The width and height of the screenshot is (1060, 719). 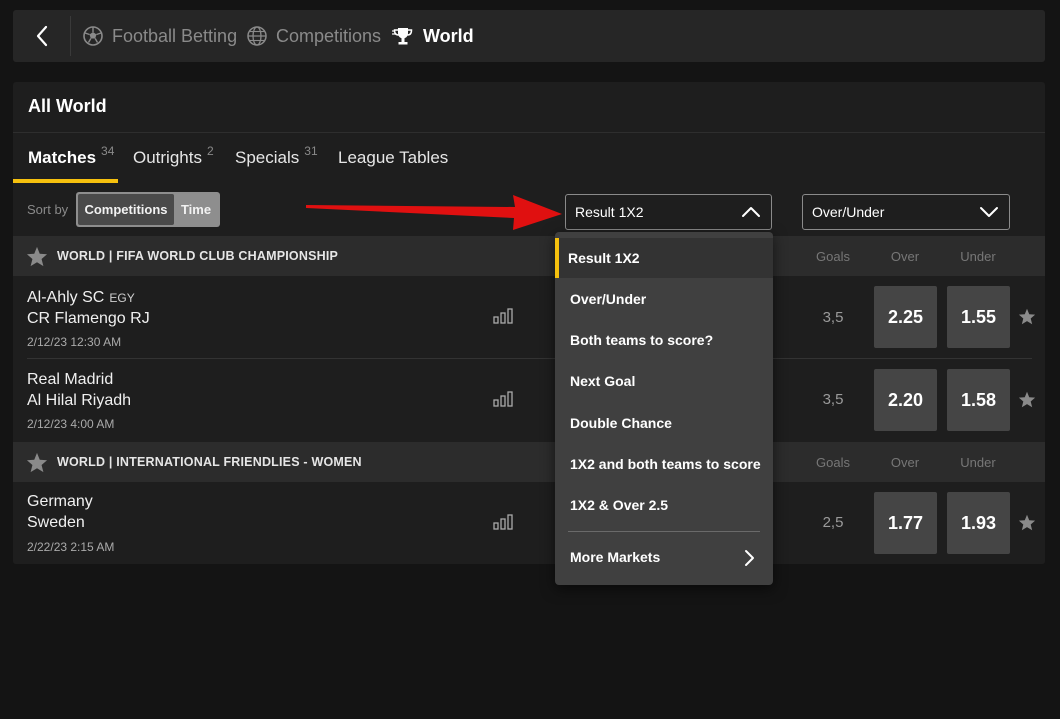 I want to click on market-select-2: Over/Under, so click(x=906, y=212).